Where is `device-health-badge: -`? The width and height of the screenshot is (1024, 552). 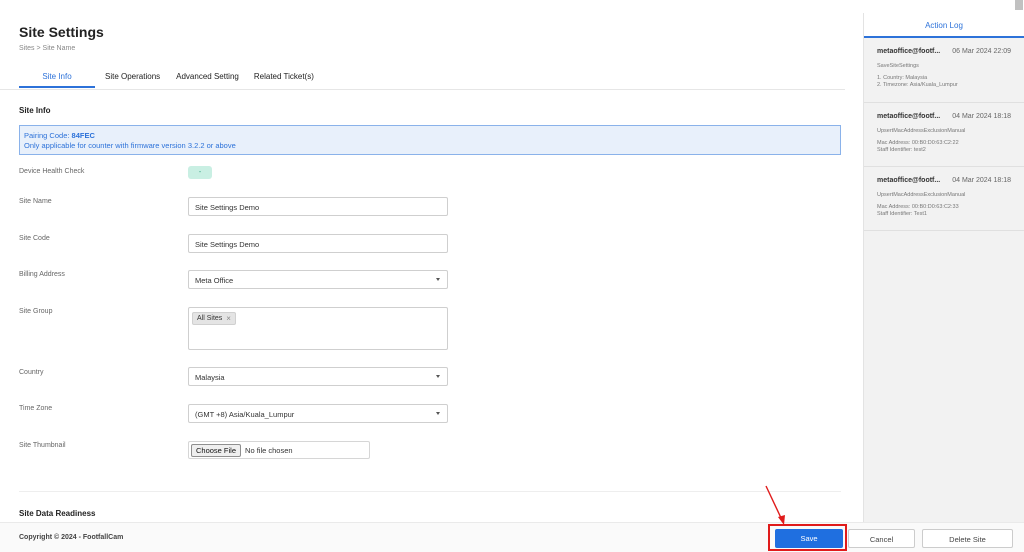 device-health-badge: - is located at coordinates (200, 172).